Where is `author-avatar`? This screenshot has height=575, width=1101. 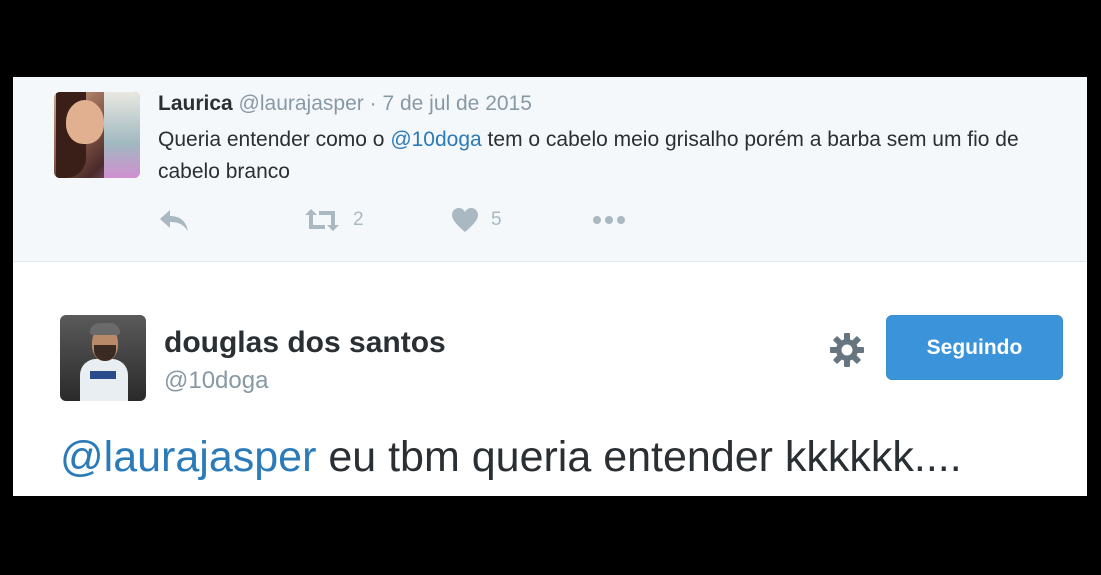 author-avatar is located at coordinates (103, 358).